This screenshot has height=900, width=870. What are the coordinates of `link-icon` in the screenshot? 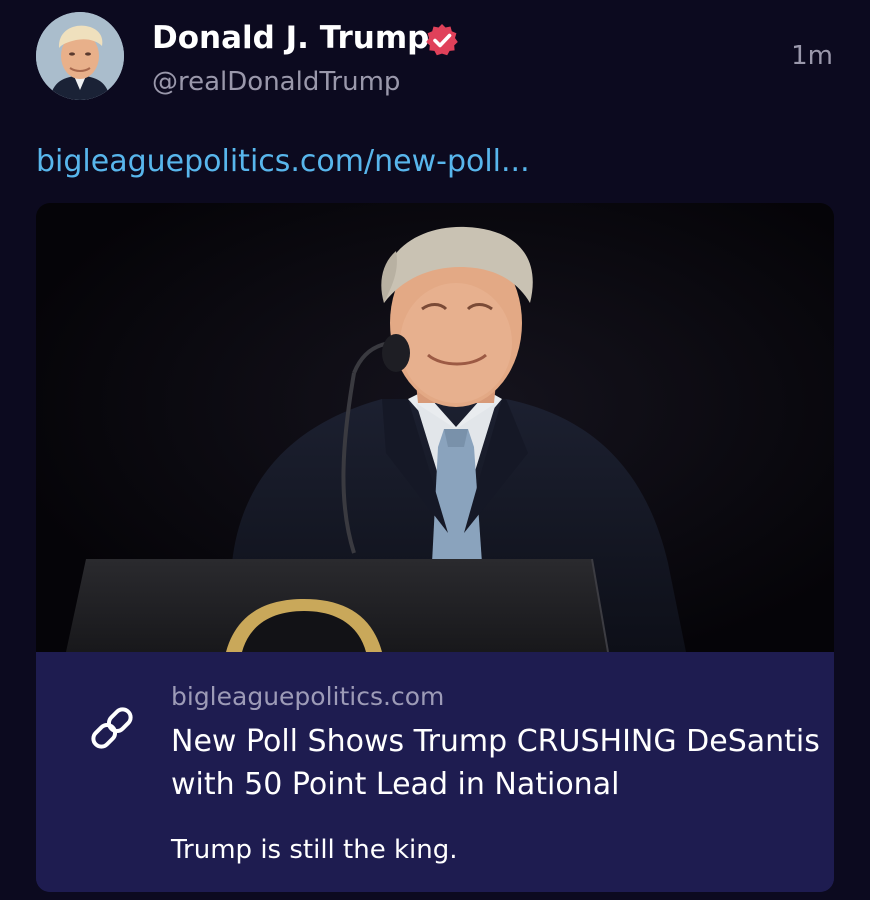 It's located at (112, 728).